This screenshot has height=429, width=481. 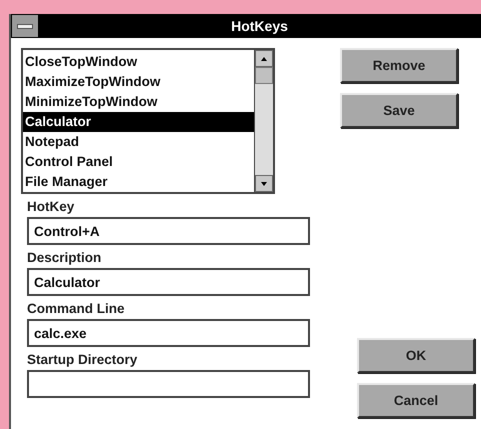 I want to click on input-field, so click(x=168, y=384).